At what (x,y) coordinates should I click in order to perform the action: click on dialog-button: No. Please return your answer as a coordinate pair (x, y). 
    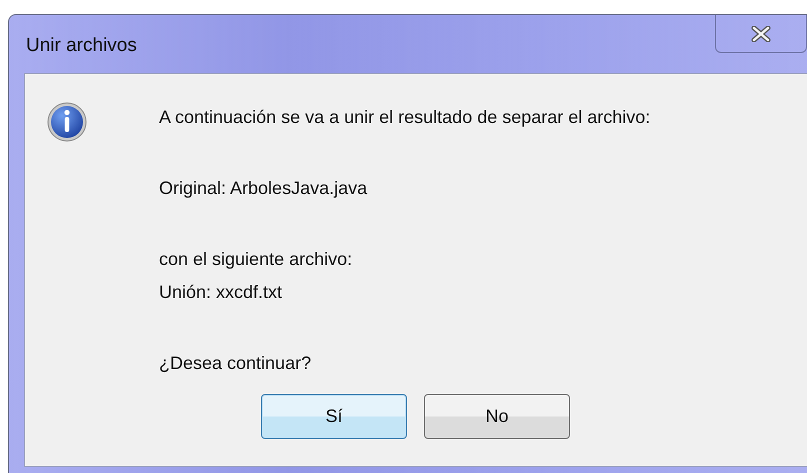
    Looking at the image, I should click on (497, 416).